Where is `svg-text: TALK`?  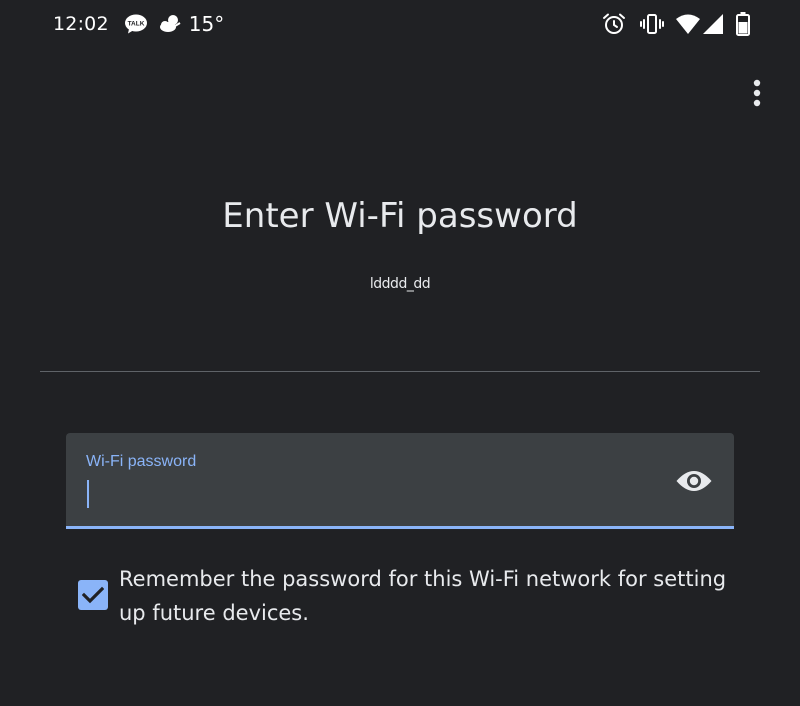 svg-text: TALK is located at coordinates (135, 24).